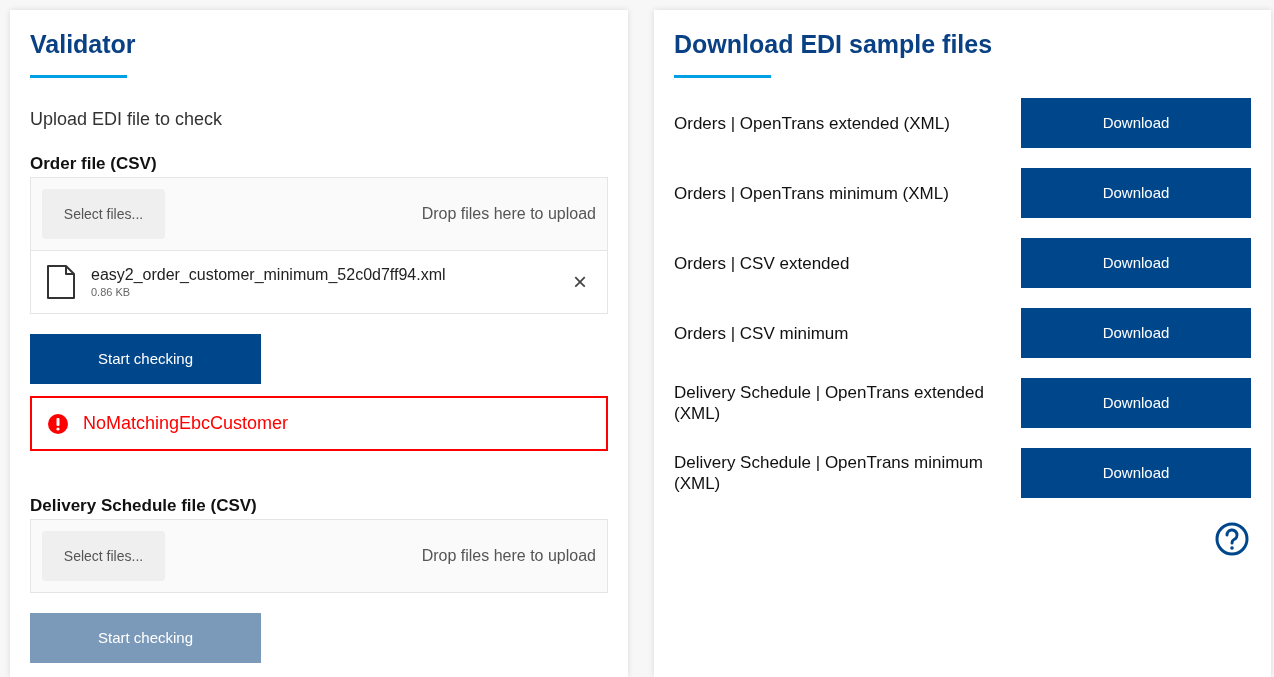 The width and height of the screenshot is (1274, 677). Describe the element at coordinates (61, 282) in the screenshot. I see `file-icon` at that location.